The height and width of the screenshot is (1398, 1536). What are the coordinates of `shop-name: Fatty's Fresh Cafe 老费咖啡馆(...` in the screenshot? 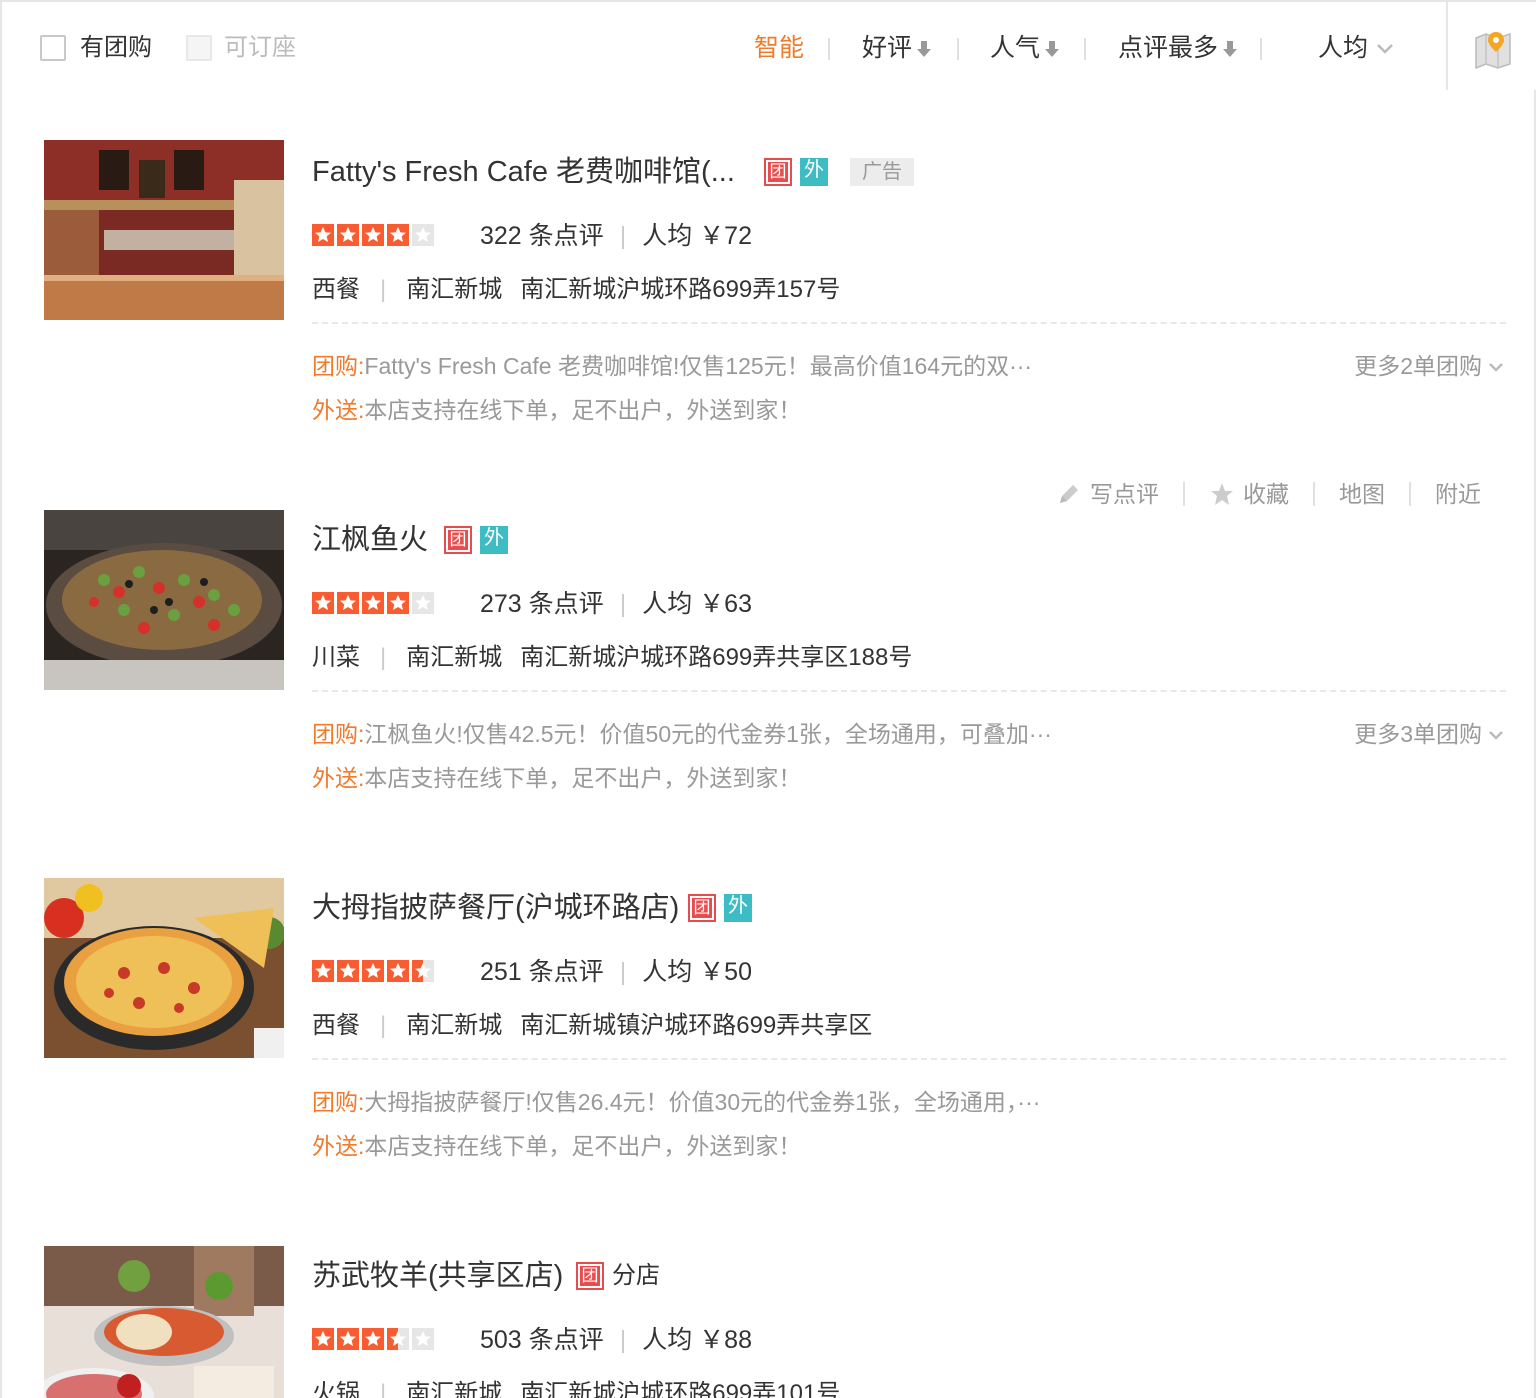 It's located at (523, 172).